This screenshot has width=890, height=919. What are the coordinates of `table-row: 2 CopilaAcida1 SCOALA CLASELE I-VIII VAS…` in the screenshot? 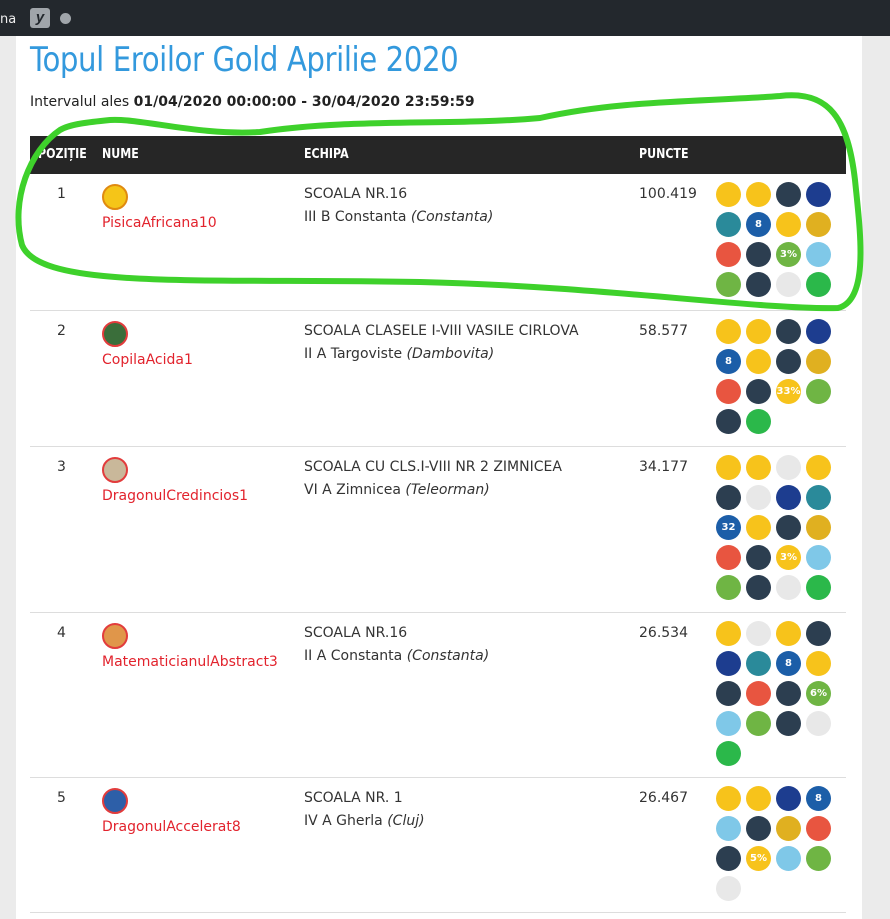 It's located at (438, 379).